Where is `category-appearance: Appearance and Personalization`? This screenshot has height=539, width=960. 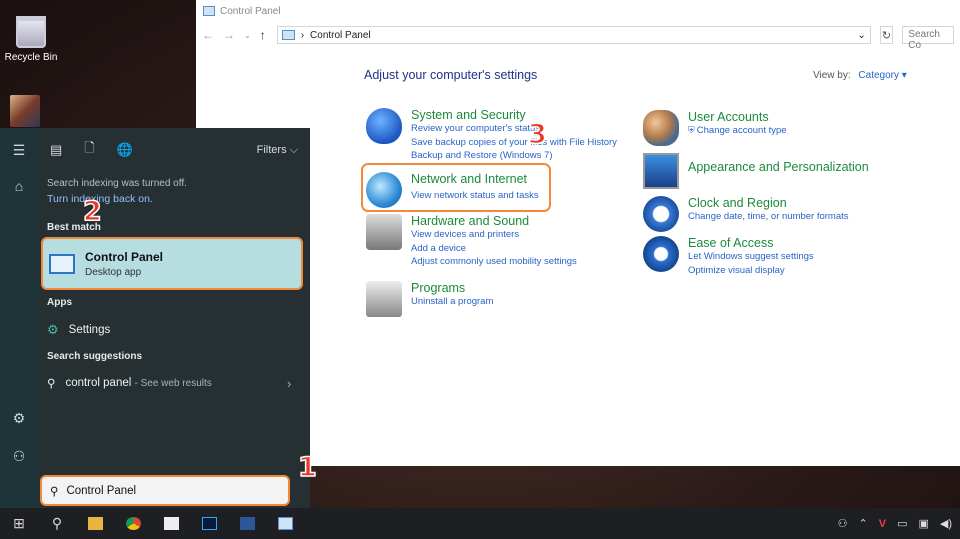
category-appearance: Appearance and Personalization is located at coordinates (756, 171).